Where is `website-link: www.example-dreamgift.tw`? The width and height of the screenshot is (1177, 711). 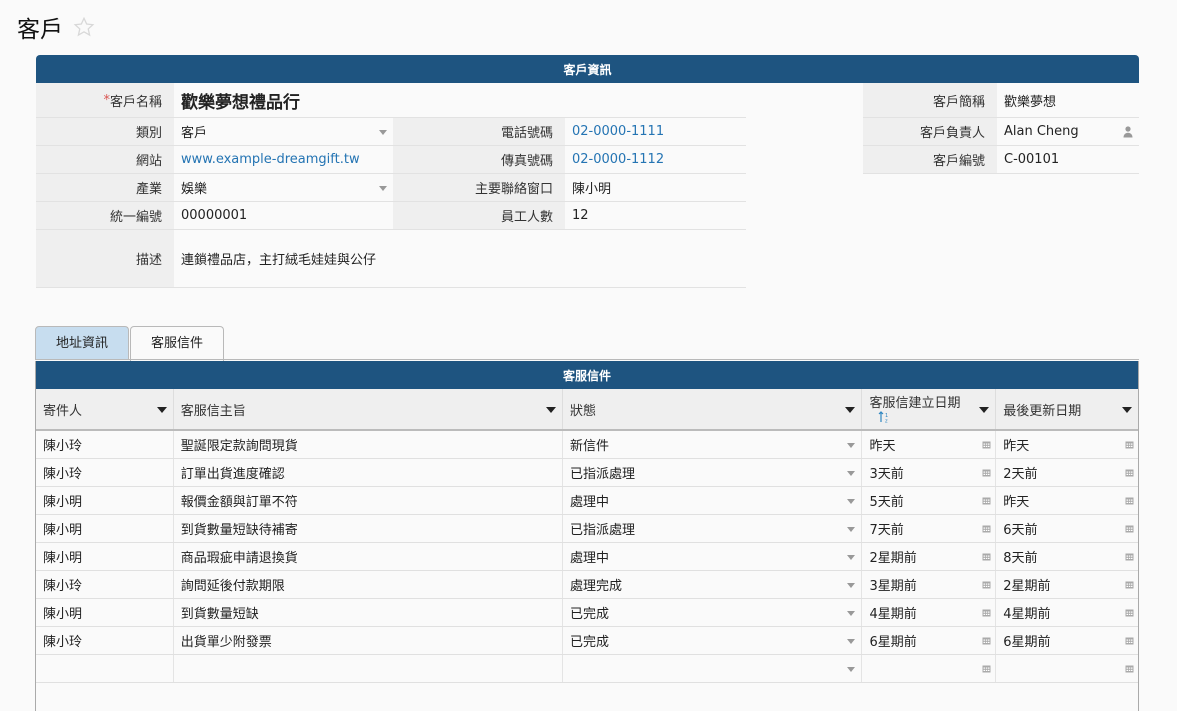 website-link: www.example-dreamgift.tw is located at coordinates (283, 159).